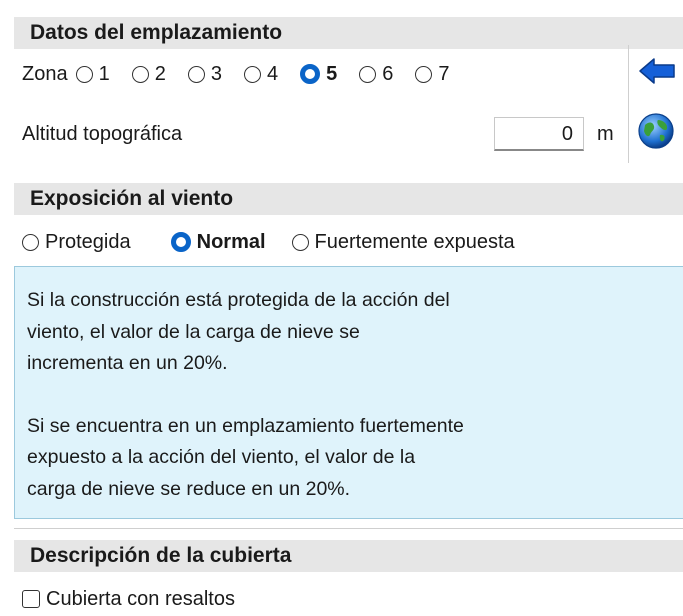  I want to click on zona-radio-4: 4, so click(260, 74).